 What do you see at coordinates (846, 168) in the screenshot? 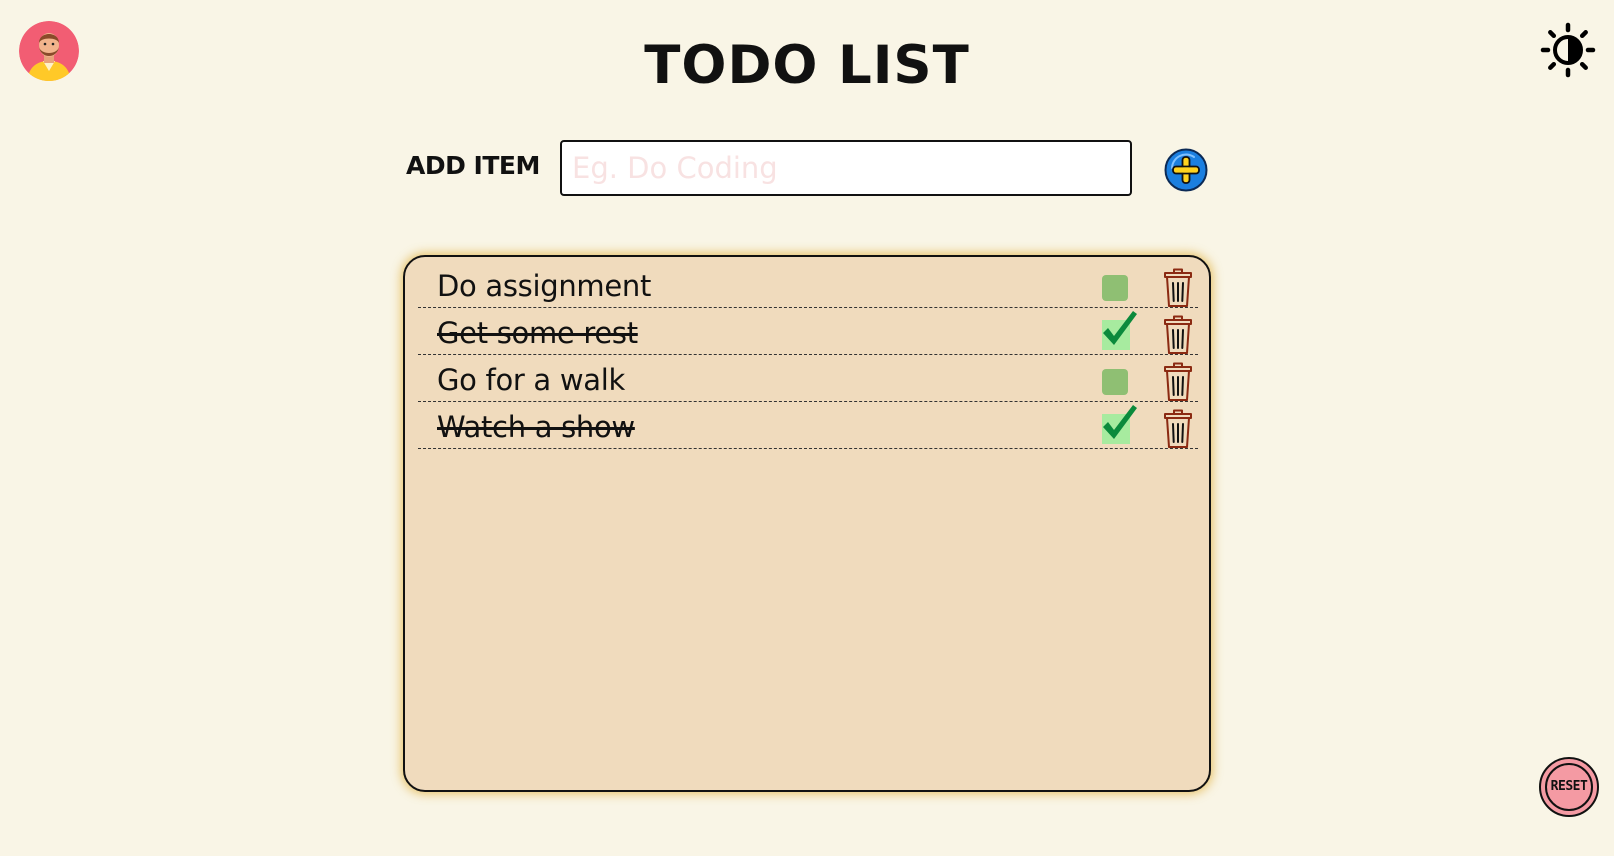
I see `add-item-input` at bounding box center [846, 168].